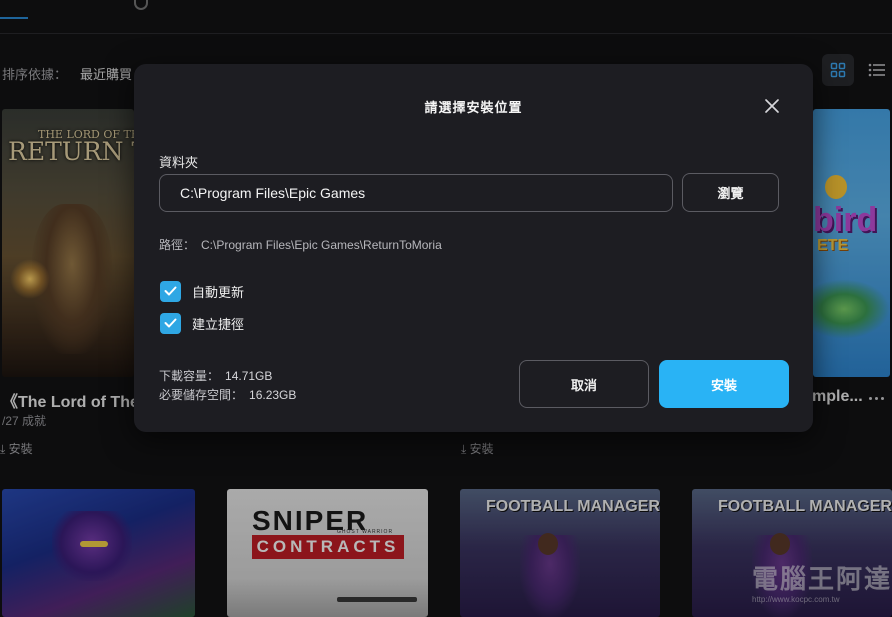 Image resolution: width=892 pixels, height=617 pixels. Describe the element at coordinates (584, 384) in the screenshot. I see `cancel-button: 取消` at that location.